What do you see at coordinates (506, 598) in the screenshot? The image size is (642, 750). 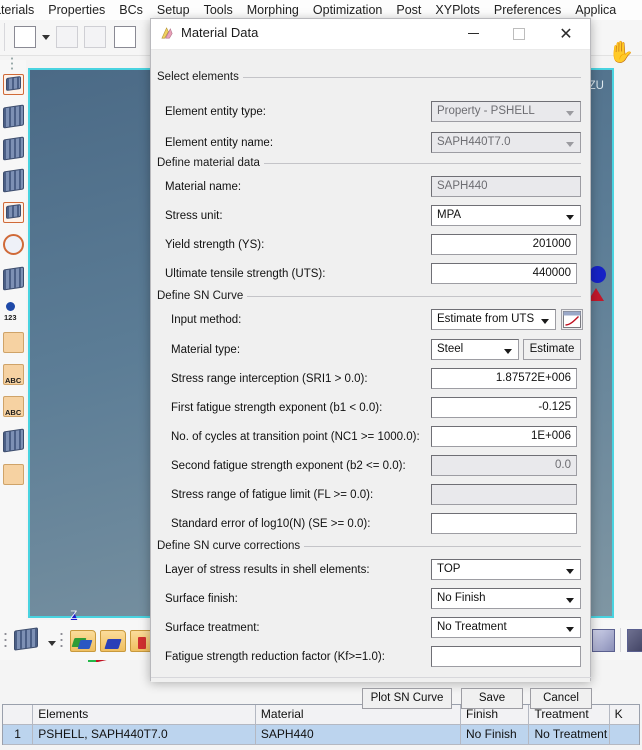 I see `surface-finish-combo: No Finish` at bounding box center [506, 598].